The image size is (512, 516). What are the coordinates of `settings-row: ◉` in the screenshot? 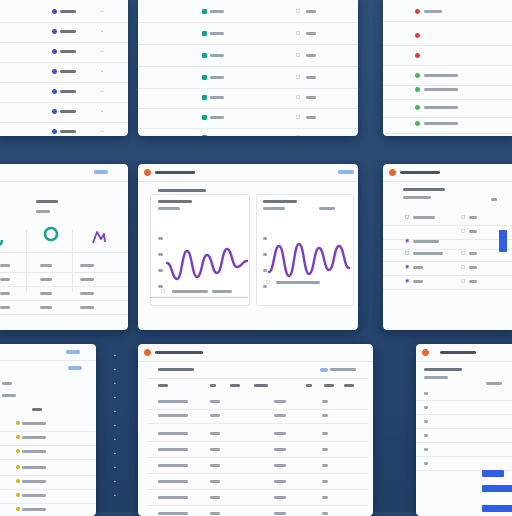 It's located at (447, 242).